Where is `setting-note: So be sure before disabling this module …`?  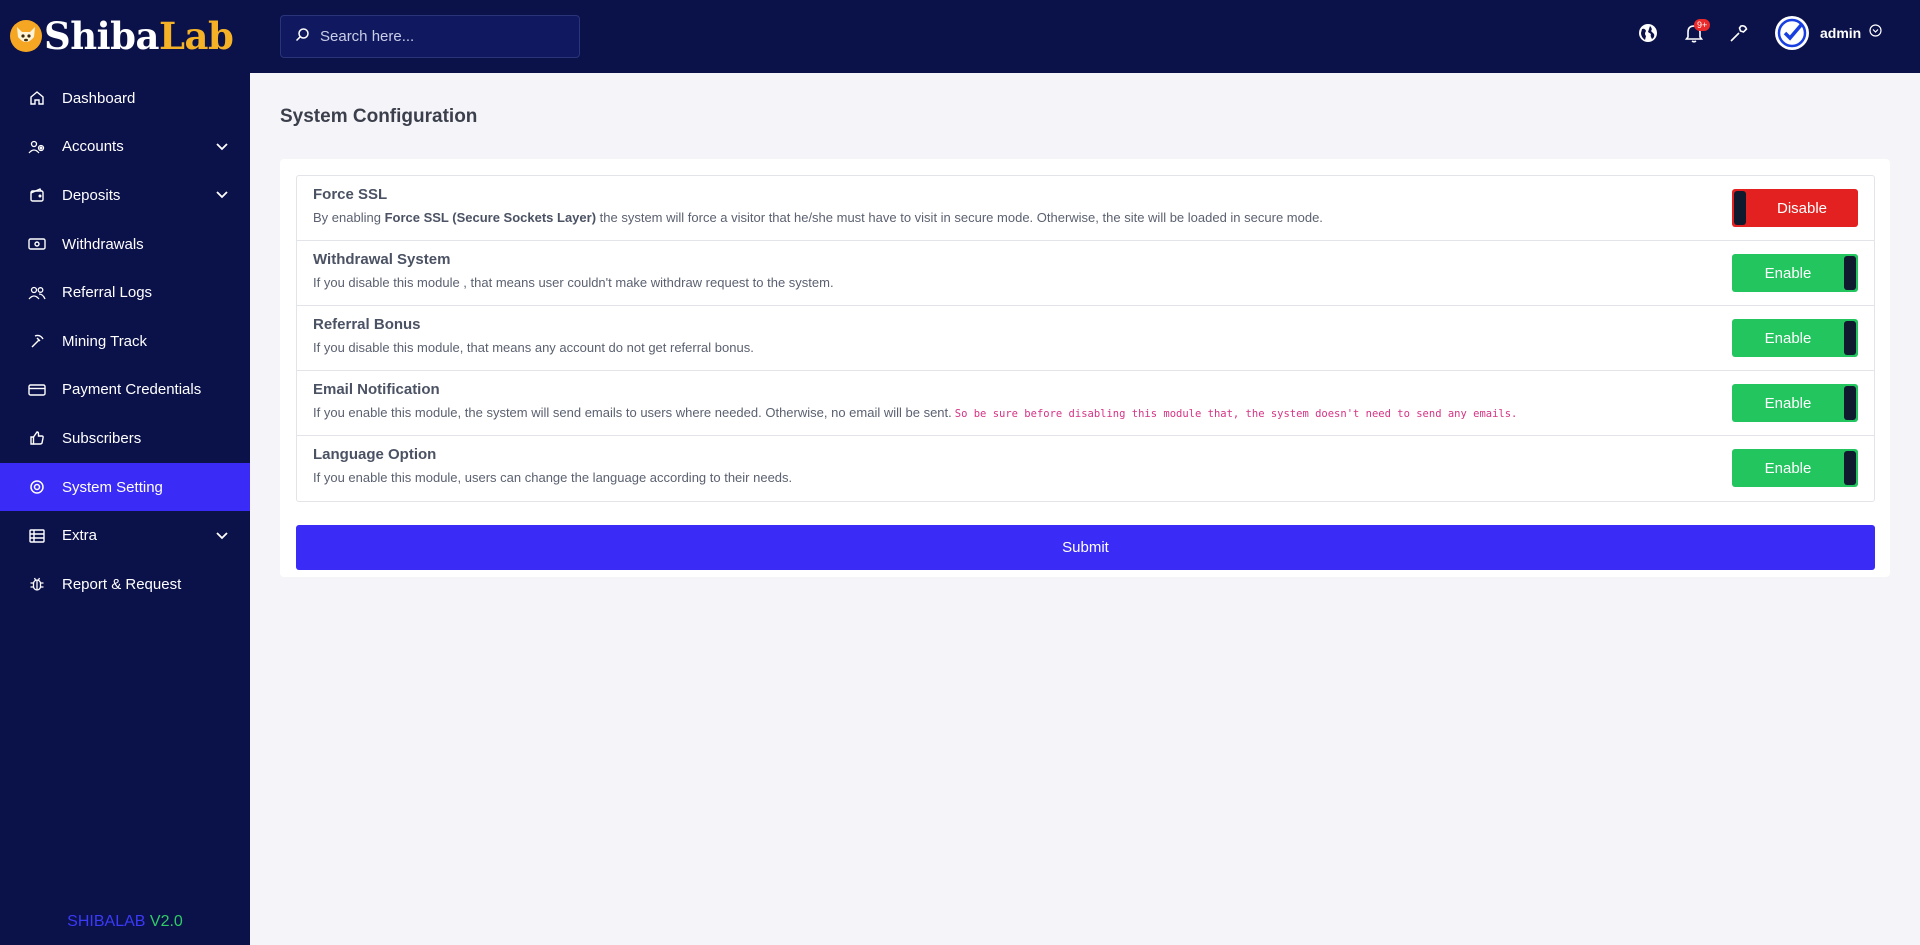
setting-note: So be sure before disabling this module … is located at coordinates (1236, 414).